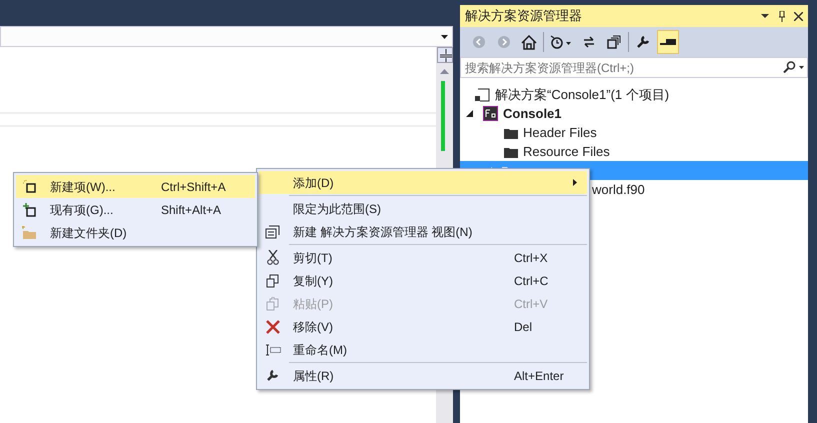  Describe the element at coordinates (191, 210) in the screenshot. I see `shortcut-label: Shift+Alt+A` at that location.